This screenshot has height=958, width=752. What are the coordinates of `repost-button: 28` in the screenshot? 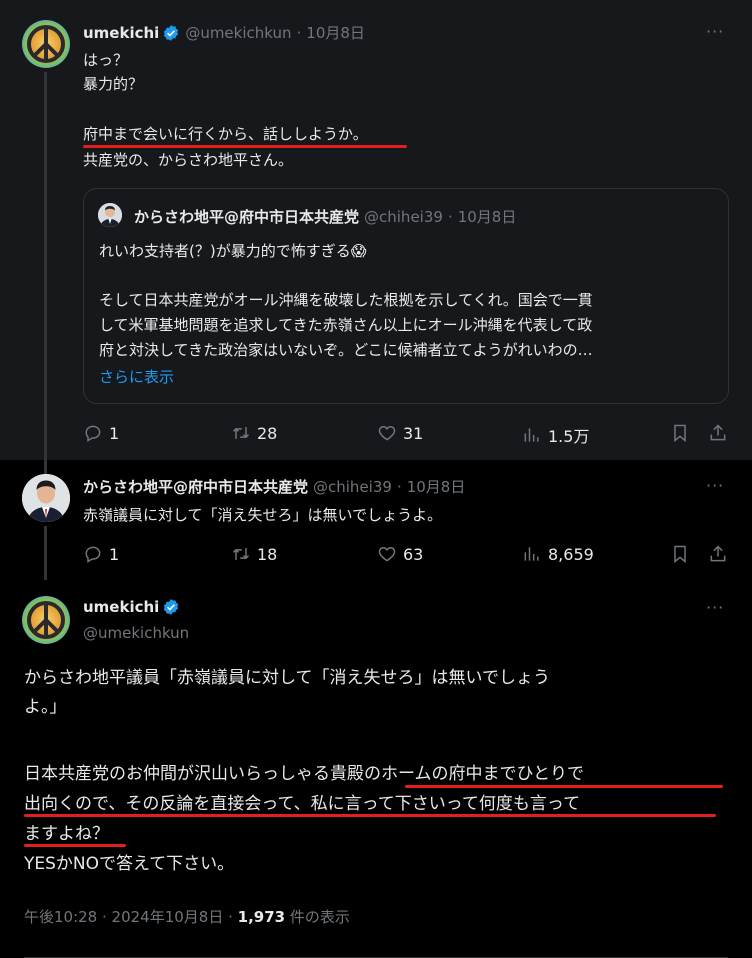 It's located at (254, 433).